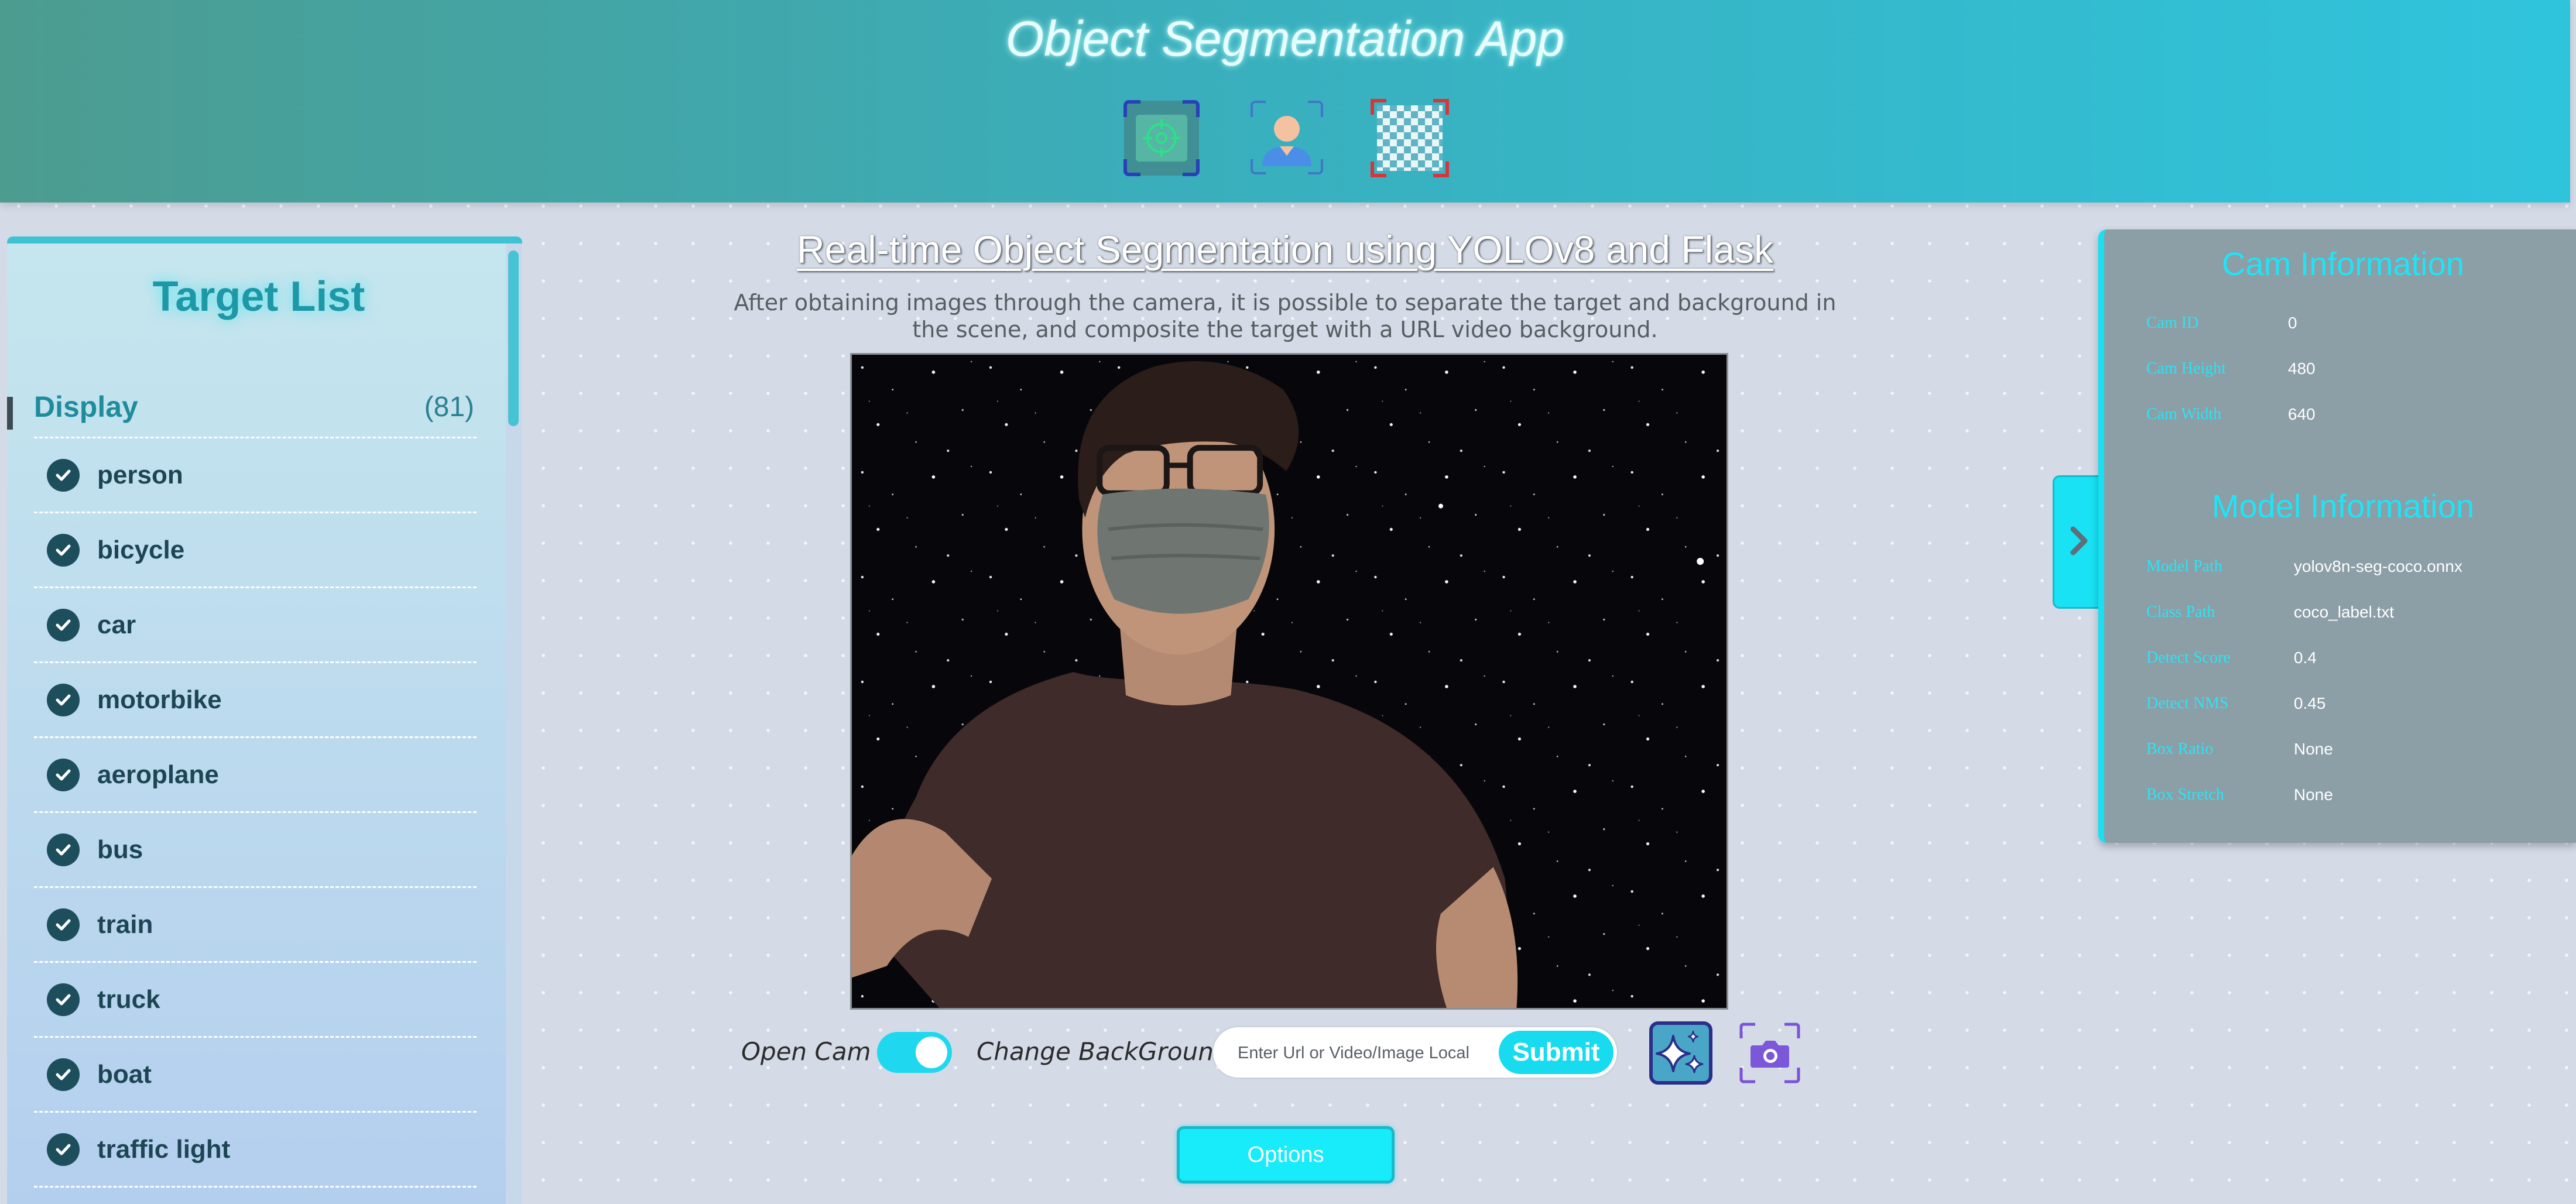 This screenshot has width=2576, height=1204. What do you see at coordinates (255, 1148) in the screenshot?
I see `target-item-traffic-light: traffic light` at bounding box center [255, 1148].